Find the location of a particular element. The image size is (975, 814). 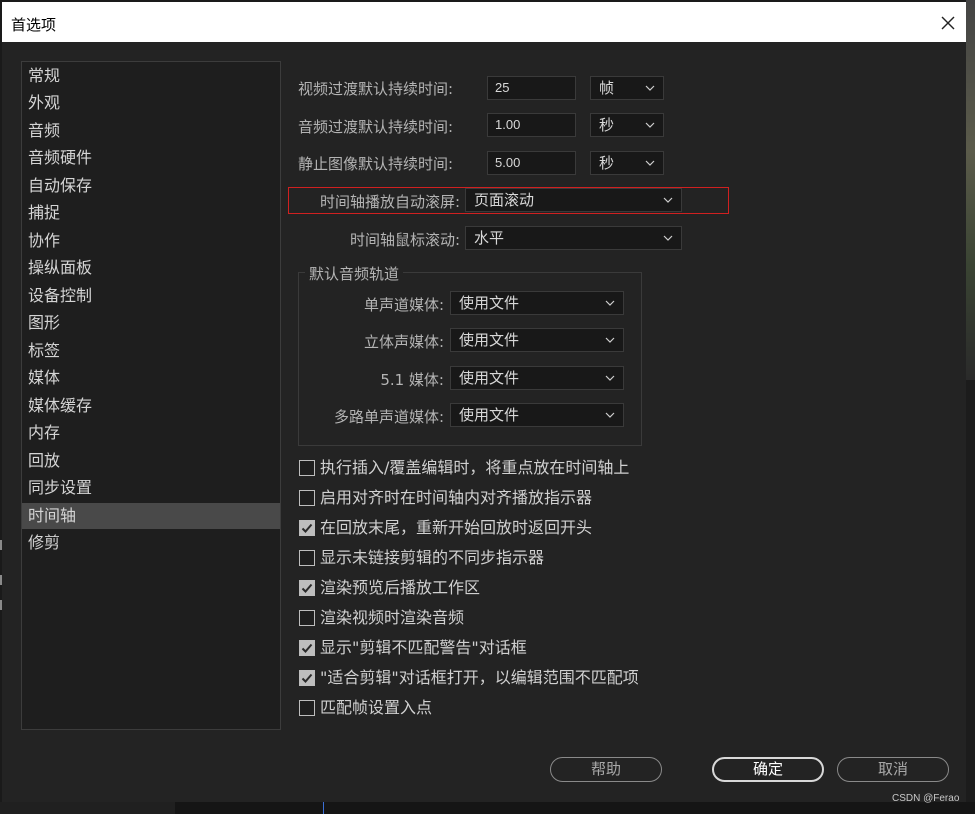

audio-tracks-title: 默认音频轨道 is located at coordinates (354, 273).